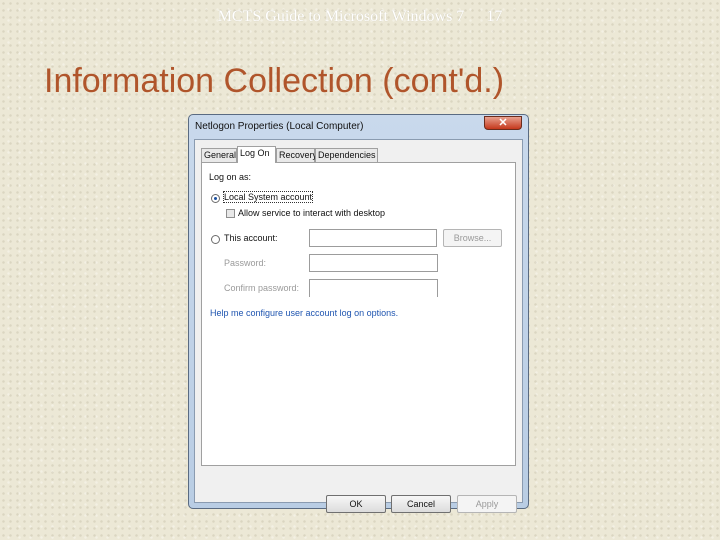 This screenshot has height=540, width=720. Describe the element at coordinates (230, 213) in the screenshot. I see `allow-desktop-checkbox` at that location.